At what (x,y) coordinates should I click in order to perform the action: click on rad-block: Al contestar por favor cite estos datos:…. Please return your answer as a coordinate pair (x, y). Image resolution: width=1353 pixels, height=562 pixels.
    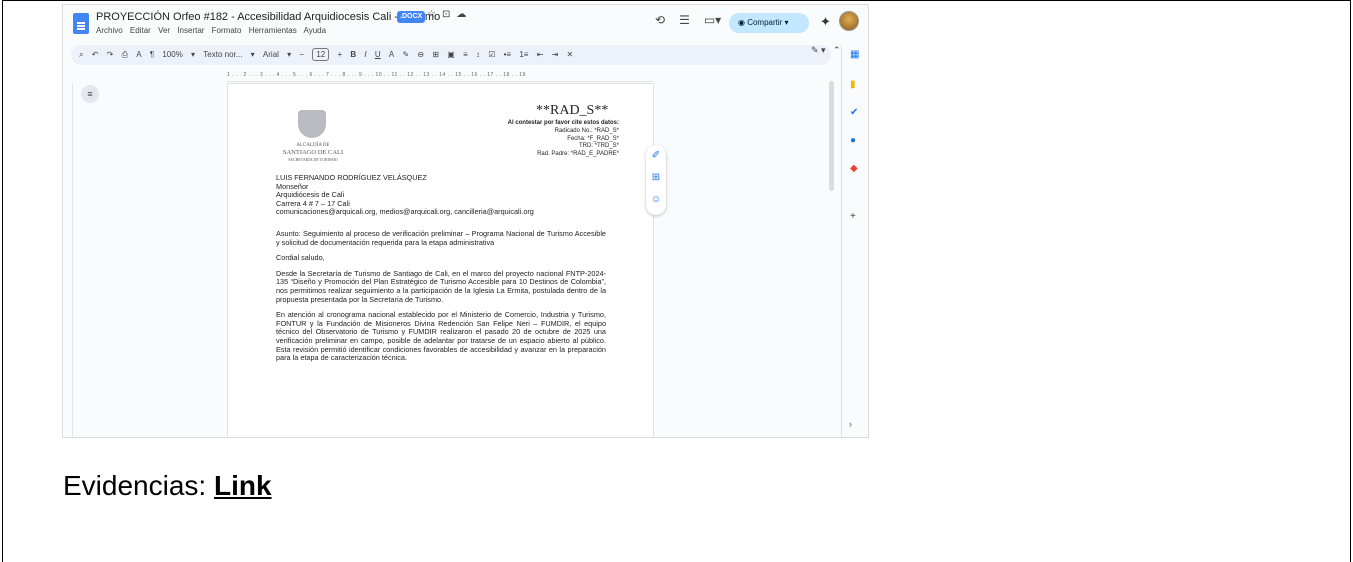
    Looking at the image, I should click on (563, 139).